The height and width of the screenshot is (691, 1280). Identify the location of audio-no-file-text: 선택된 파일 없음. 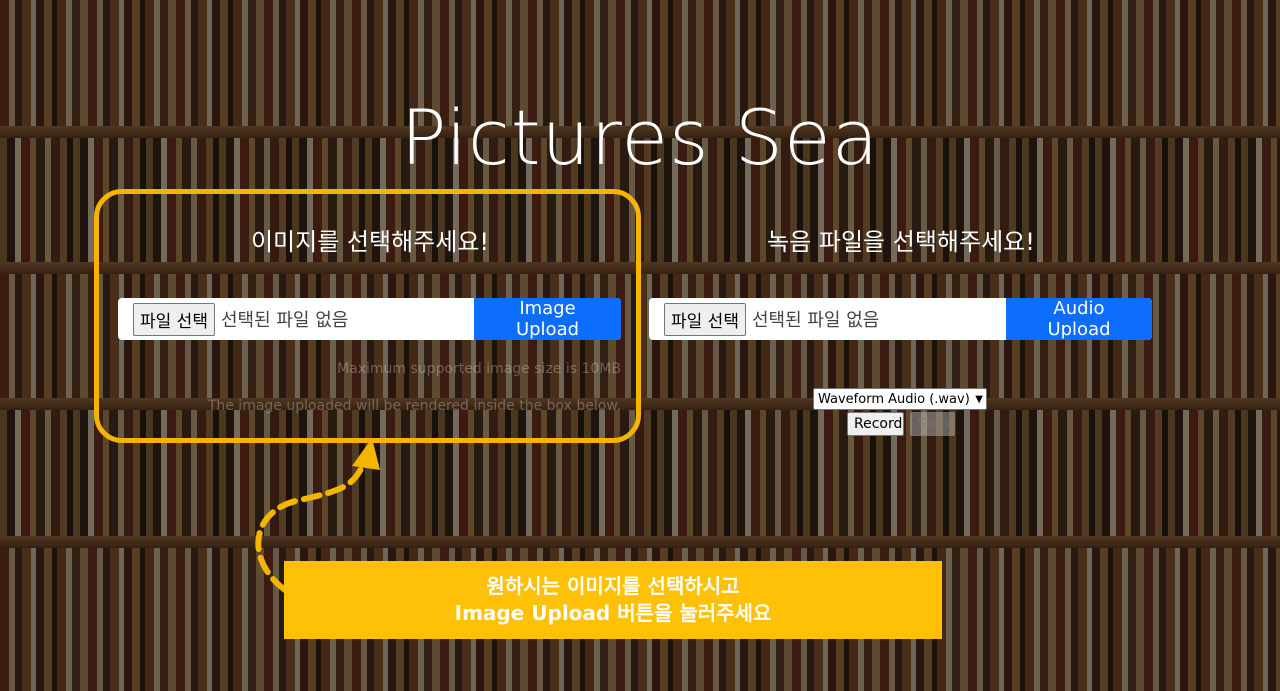
(815, 320).